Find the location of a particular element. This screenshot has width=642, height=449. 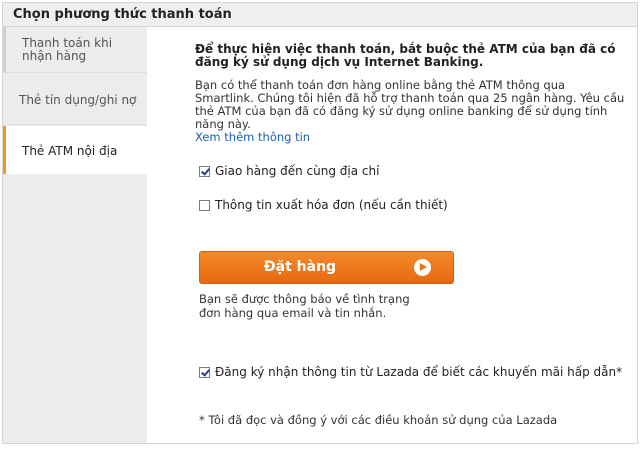

tab-domestic-atm: Thẻ ATM nội địa is located at coordinates (75, 150).